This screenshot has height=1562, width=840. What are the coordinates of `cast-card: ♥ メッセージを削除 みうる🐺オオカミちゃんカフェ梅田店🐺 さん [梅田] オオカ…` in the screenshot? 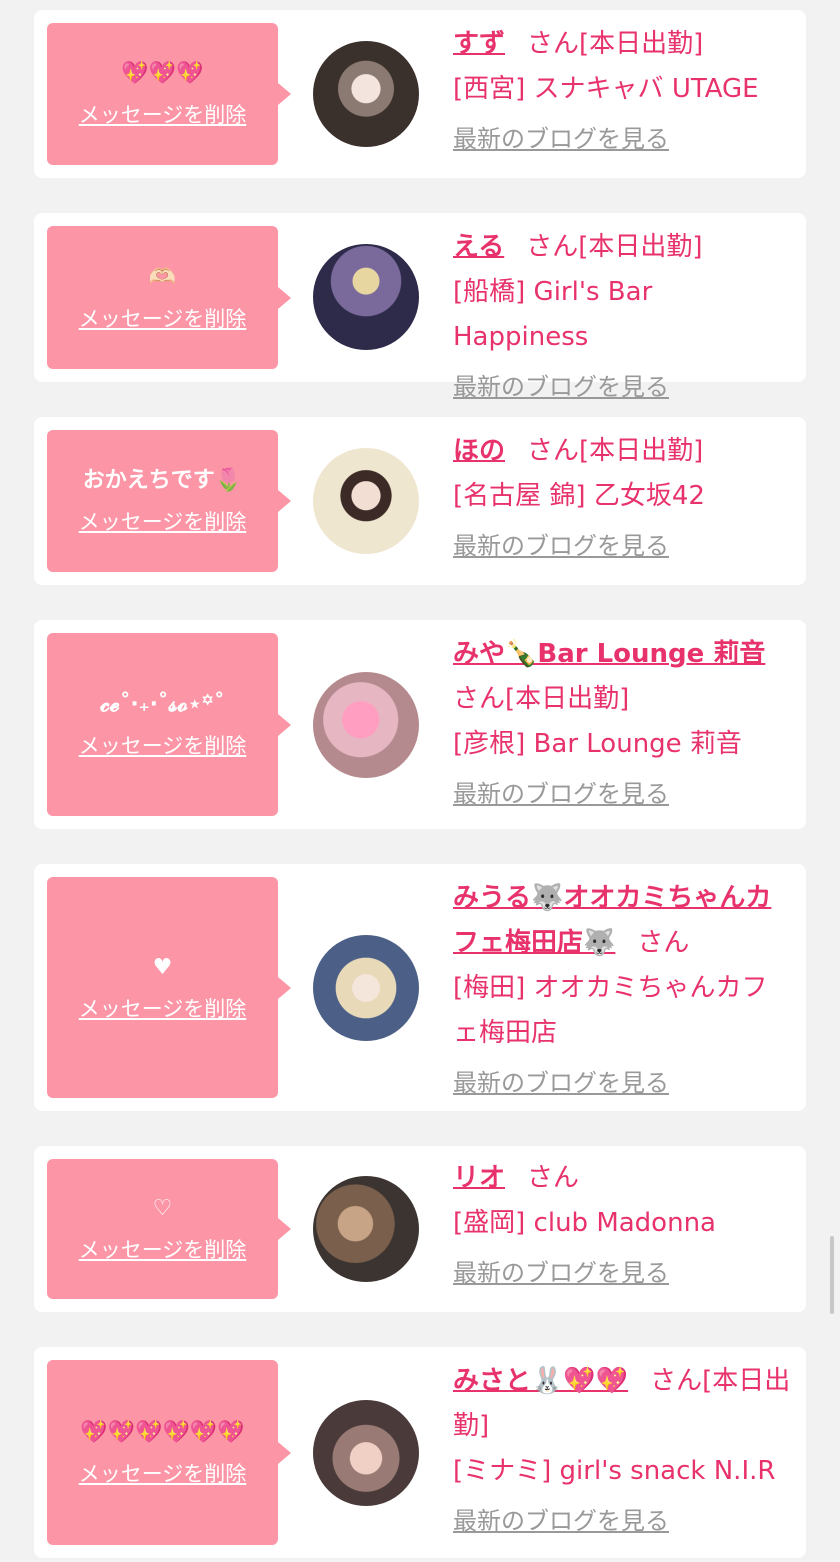 It's located at (420, 987).